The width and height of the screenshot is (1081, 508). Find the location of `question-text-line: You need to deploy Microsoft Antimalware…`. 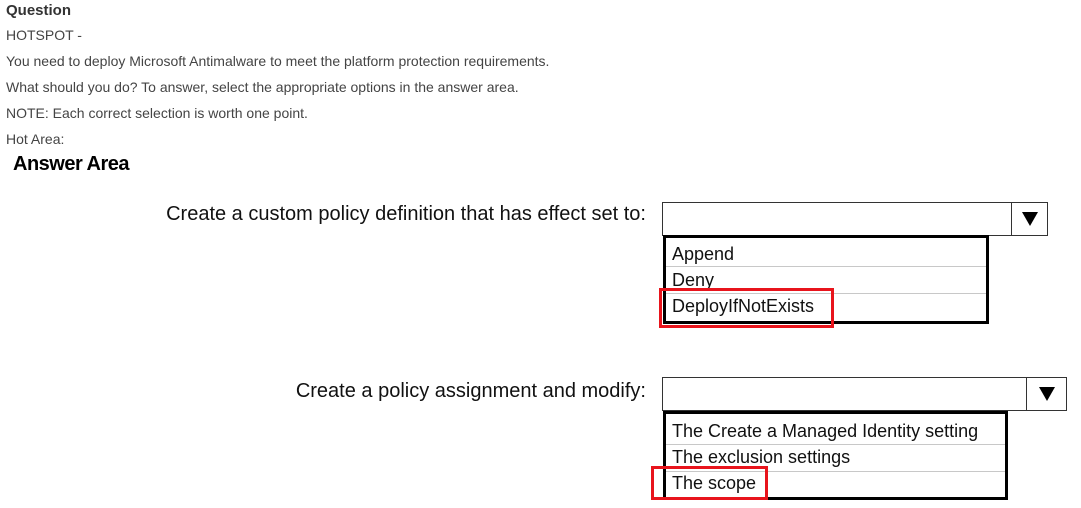

question-text-line: You need to deploy Microsoft Antimalware… is located at coordinates (278, 61).